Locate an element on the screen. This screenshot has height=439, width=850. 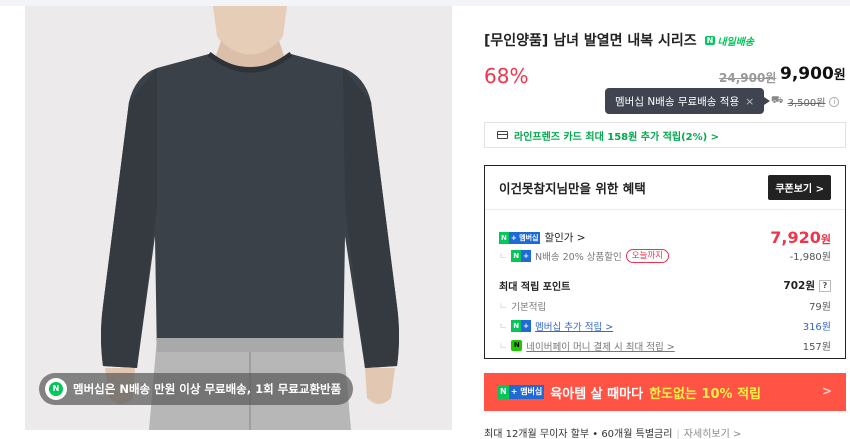
banner-text: 육아템 살 때마다 is located at coordinates (597, 394).